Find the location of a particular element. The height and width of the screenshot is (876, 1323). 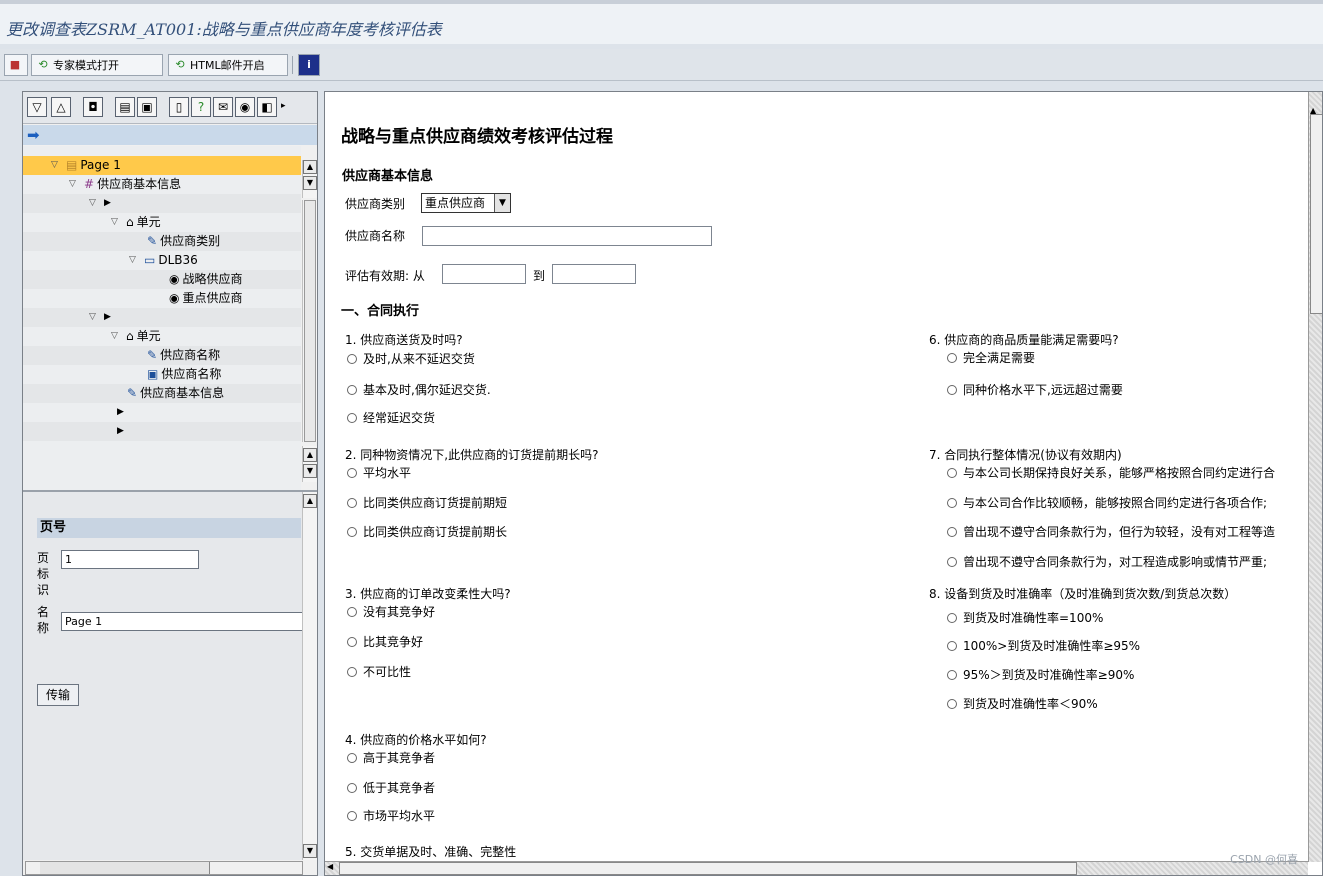

option: 与本公司合作比较顺畅，能够按照合同约定进行各项合作; is located at coordinates (1107, 503).